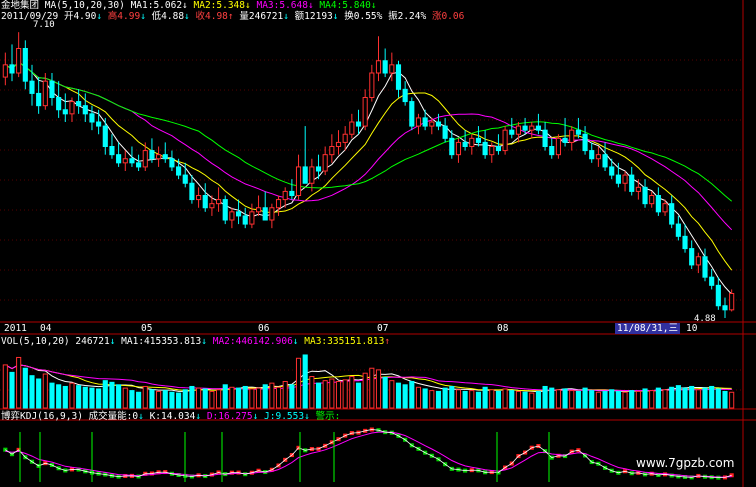 The image size is (756, 487). I want to click on alert-label: 警示:, so click(328, 416).